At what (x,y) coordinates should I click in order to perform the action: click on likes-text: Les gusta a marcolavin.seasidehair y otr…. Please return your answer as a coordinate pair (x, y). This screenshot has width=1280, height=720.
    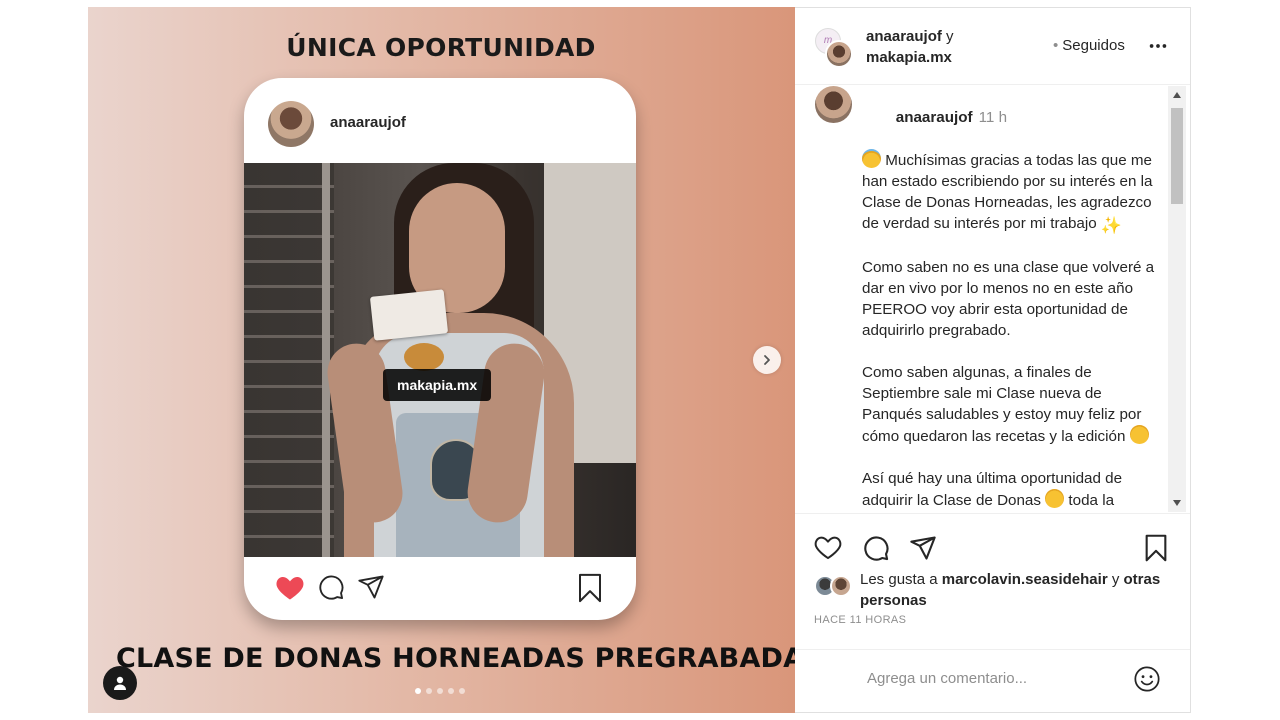
    Looking at the image, I should click on (1020, 590).